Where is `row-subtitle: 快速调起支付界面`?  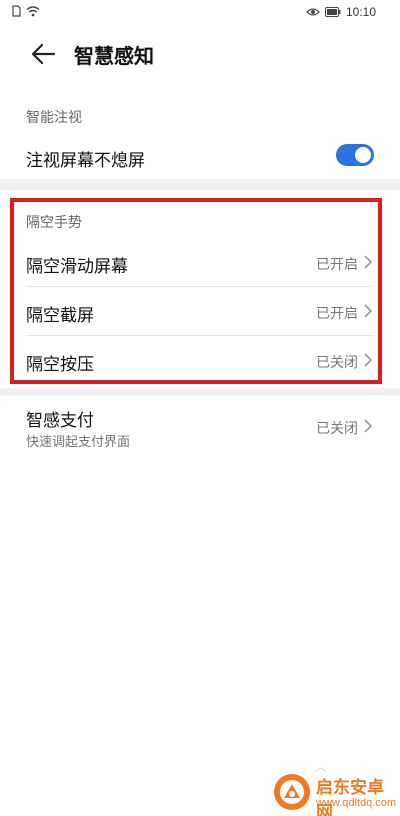 row-subtitle: 快速调起支付界面 is located at coordinates (78, 442).